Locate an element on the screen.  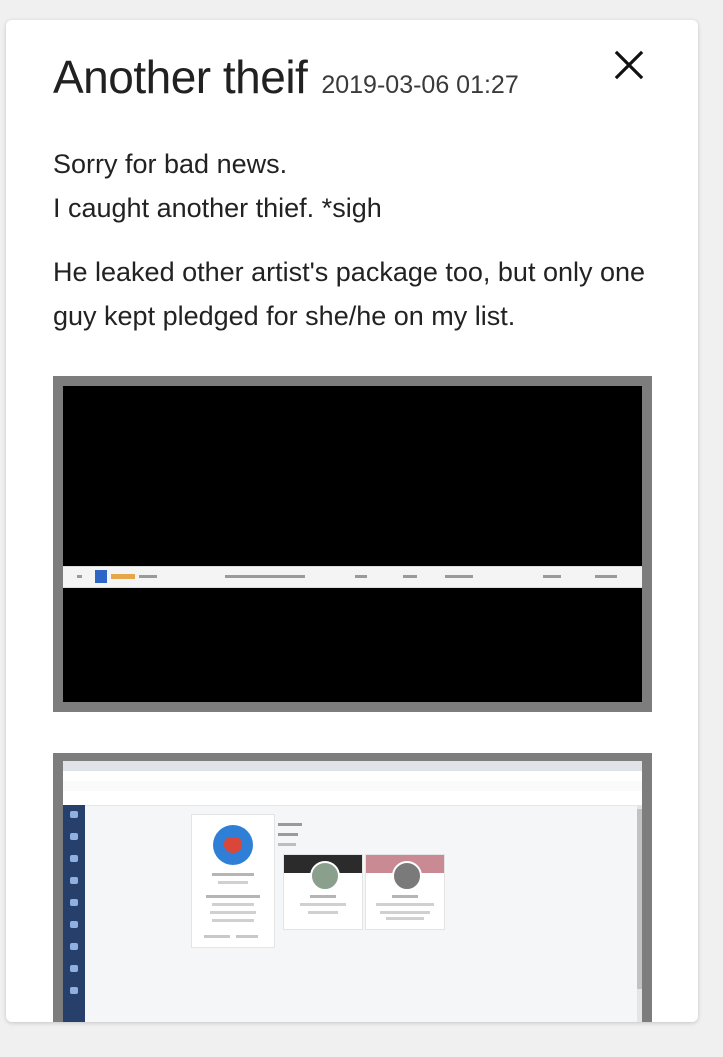
profile-card is located at coordinates (233, 881).